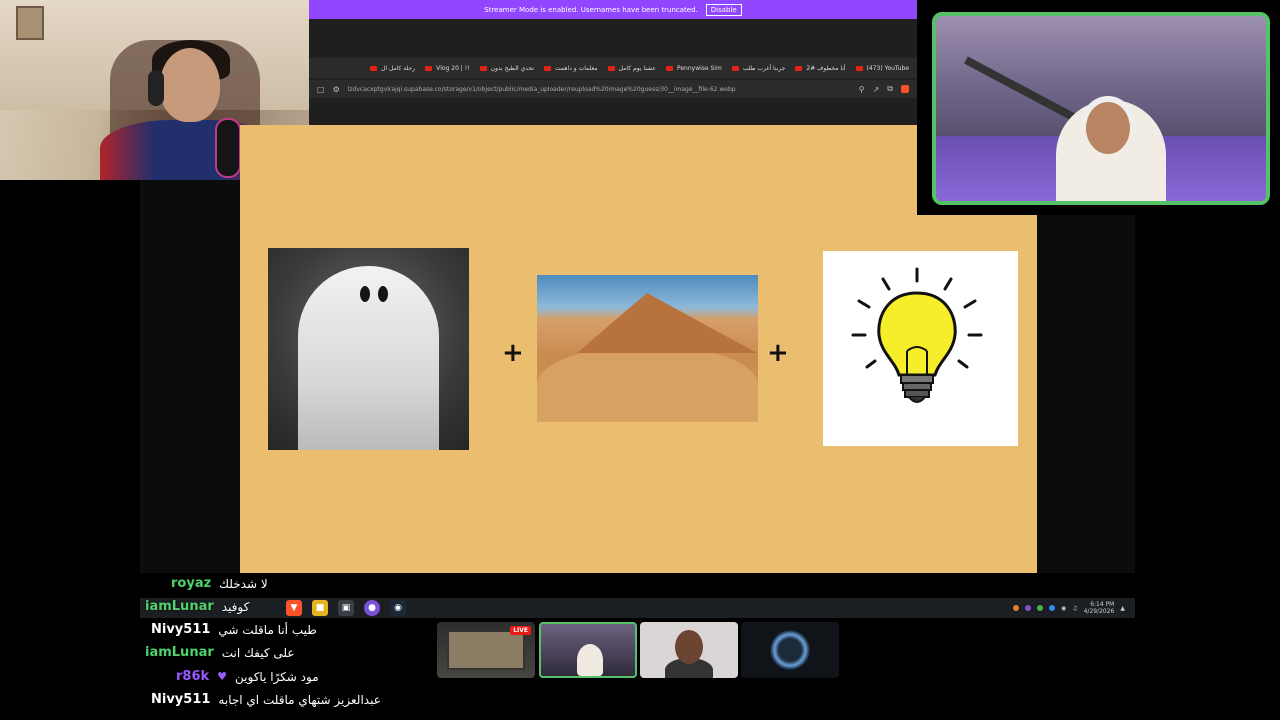 The image size is (1280, 720). I want to click on clock-time: 6:14 PM, so click(1102, 604).